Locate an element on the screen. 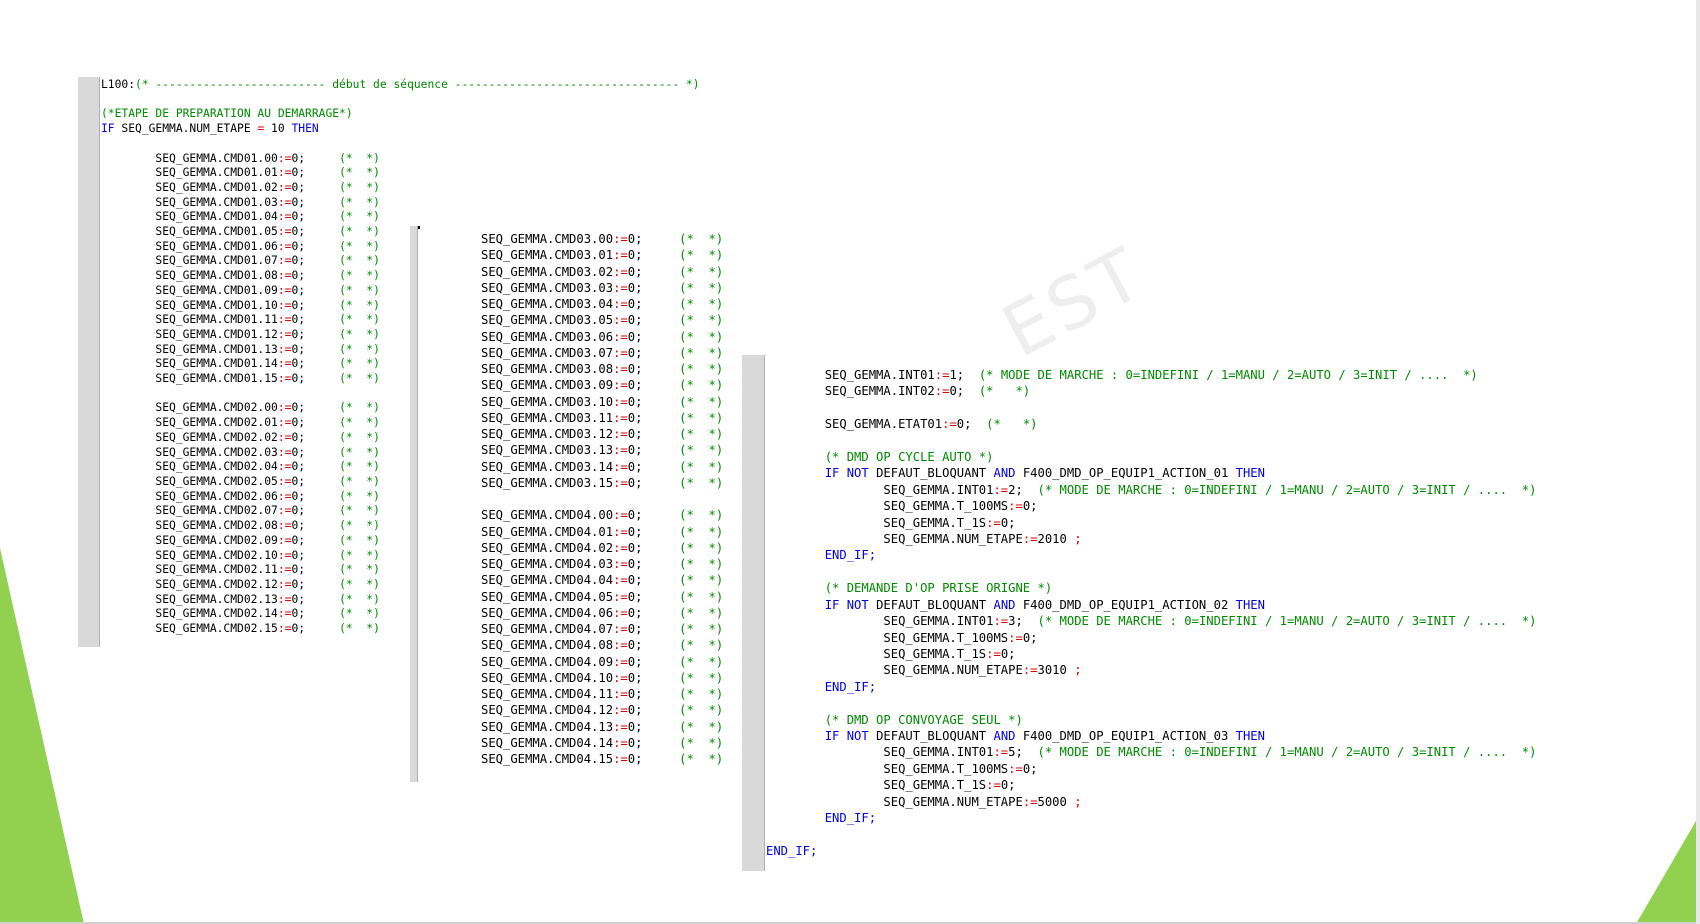 This screenshot has width=1700, height=924. code-token: SEQ_GEMMA.CMD02.12 is located at coordinates (189, 584).